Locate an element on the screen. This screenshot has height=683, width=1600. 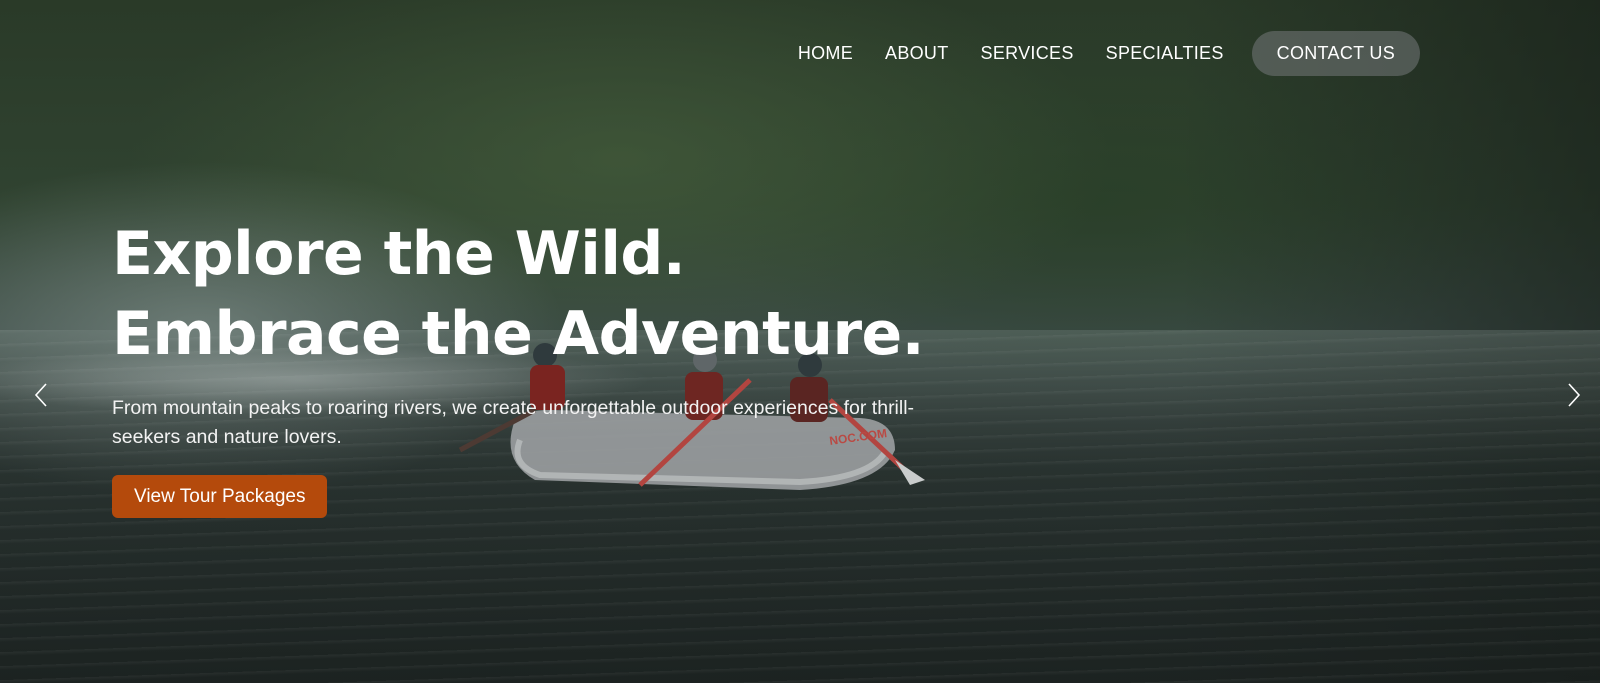
nav-services: SERVICES is located at coordinates (1027, 53).